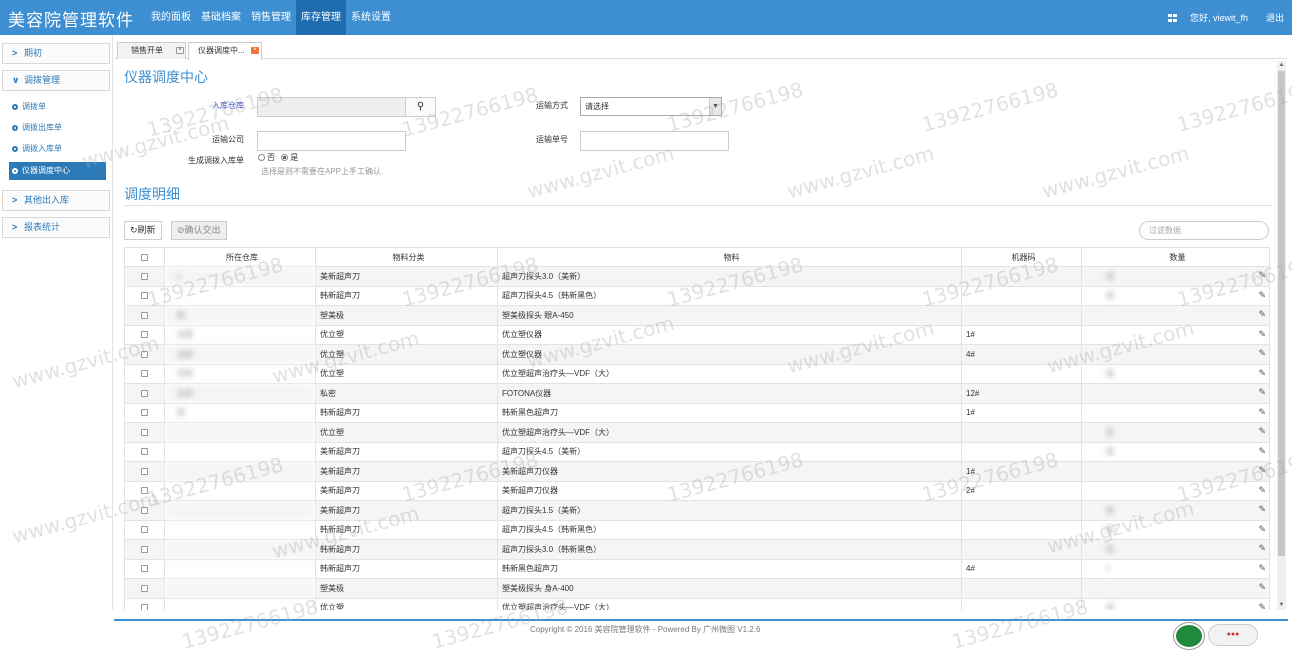  I want to click on table-row: 韩新超声刀 韩新黑色超声刀 4# 1 ✎, so click(697, 568).